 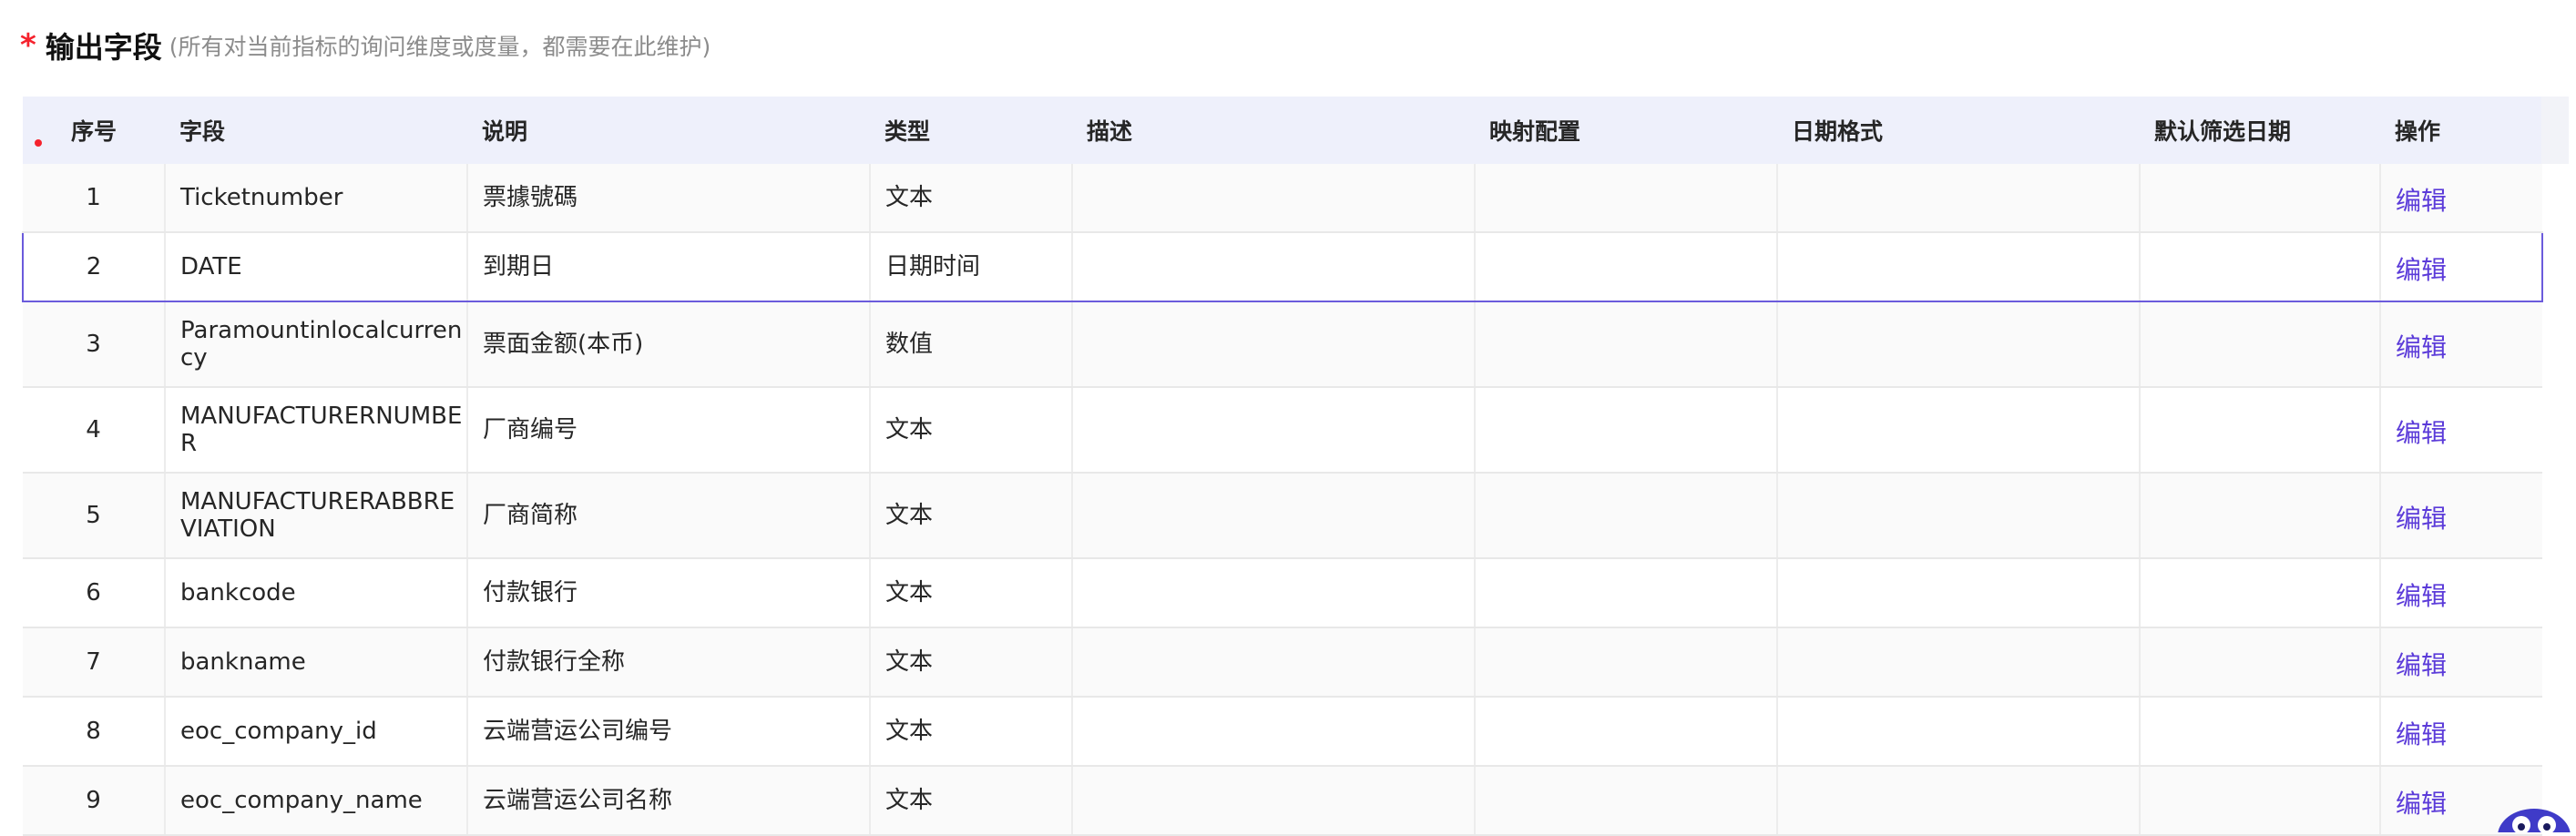 I want to click on cell-label: 票面金额(本币), so click(x=669, y=344).